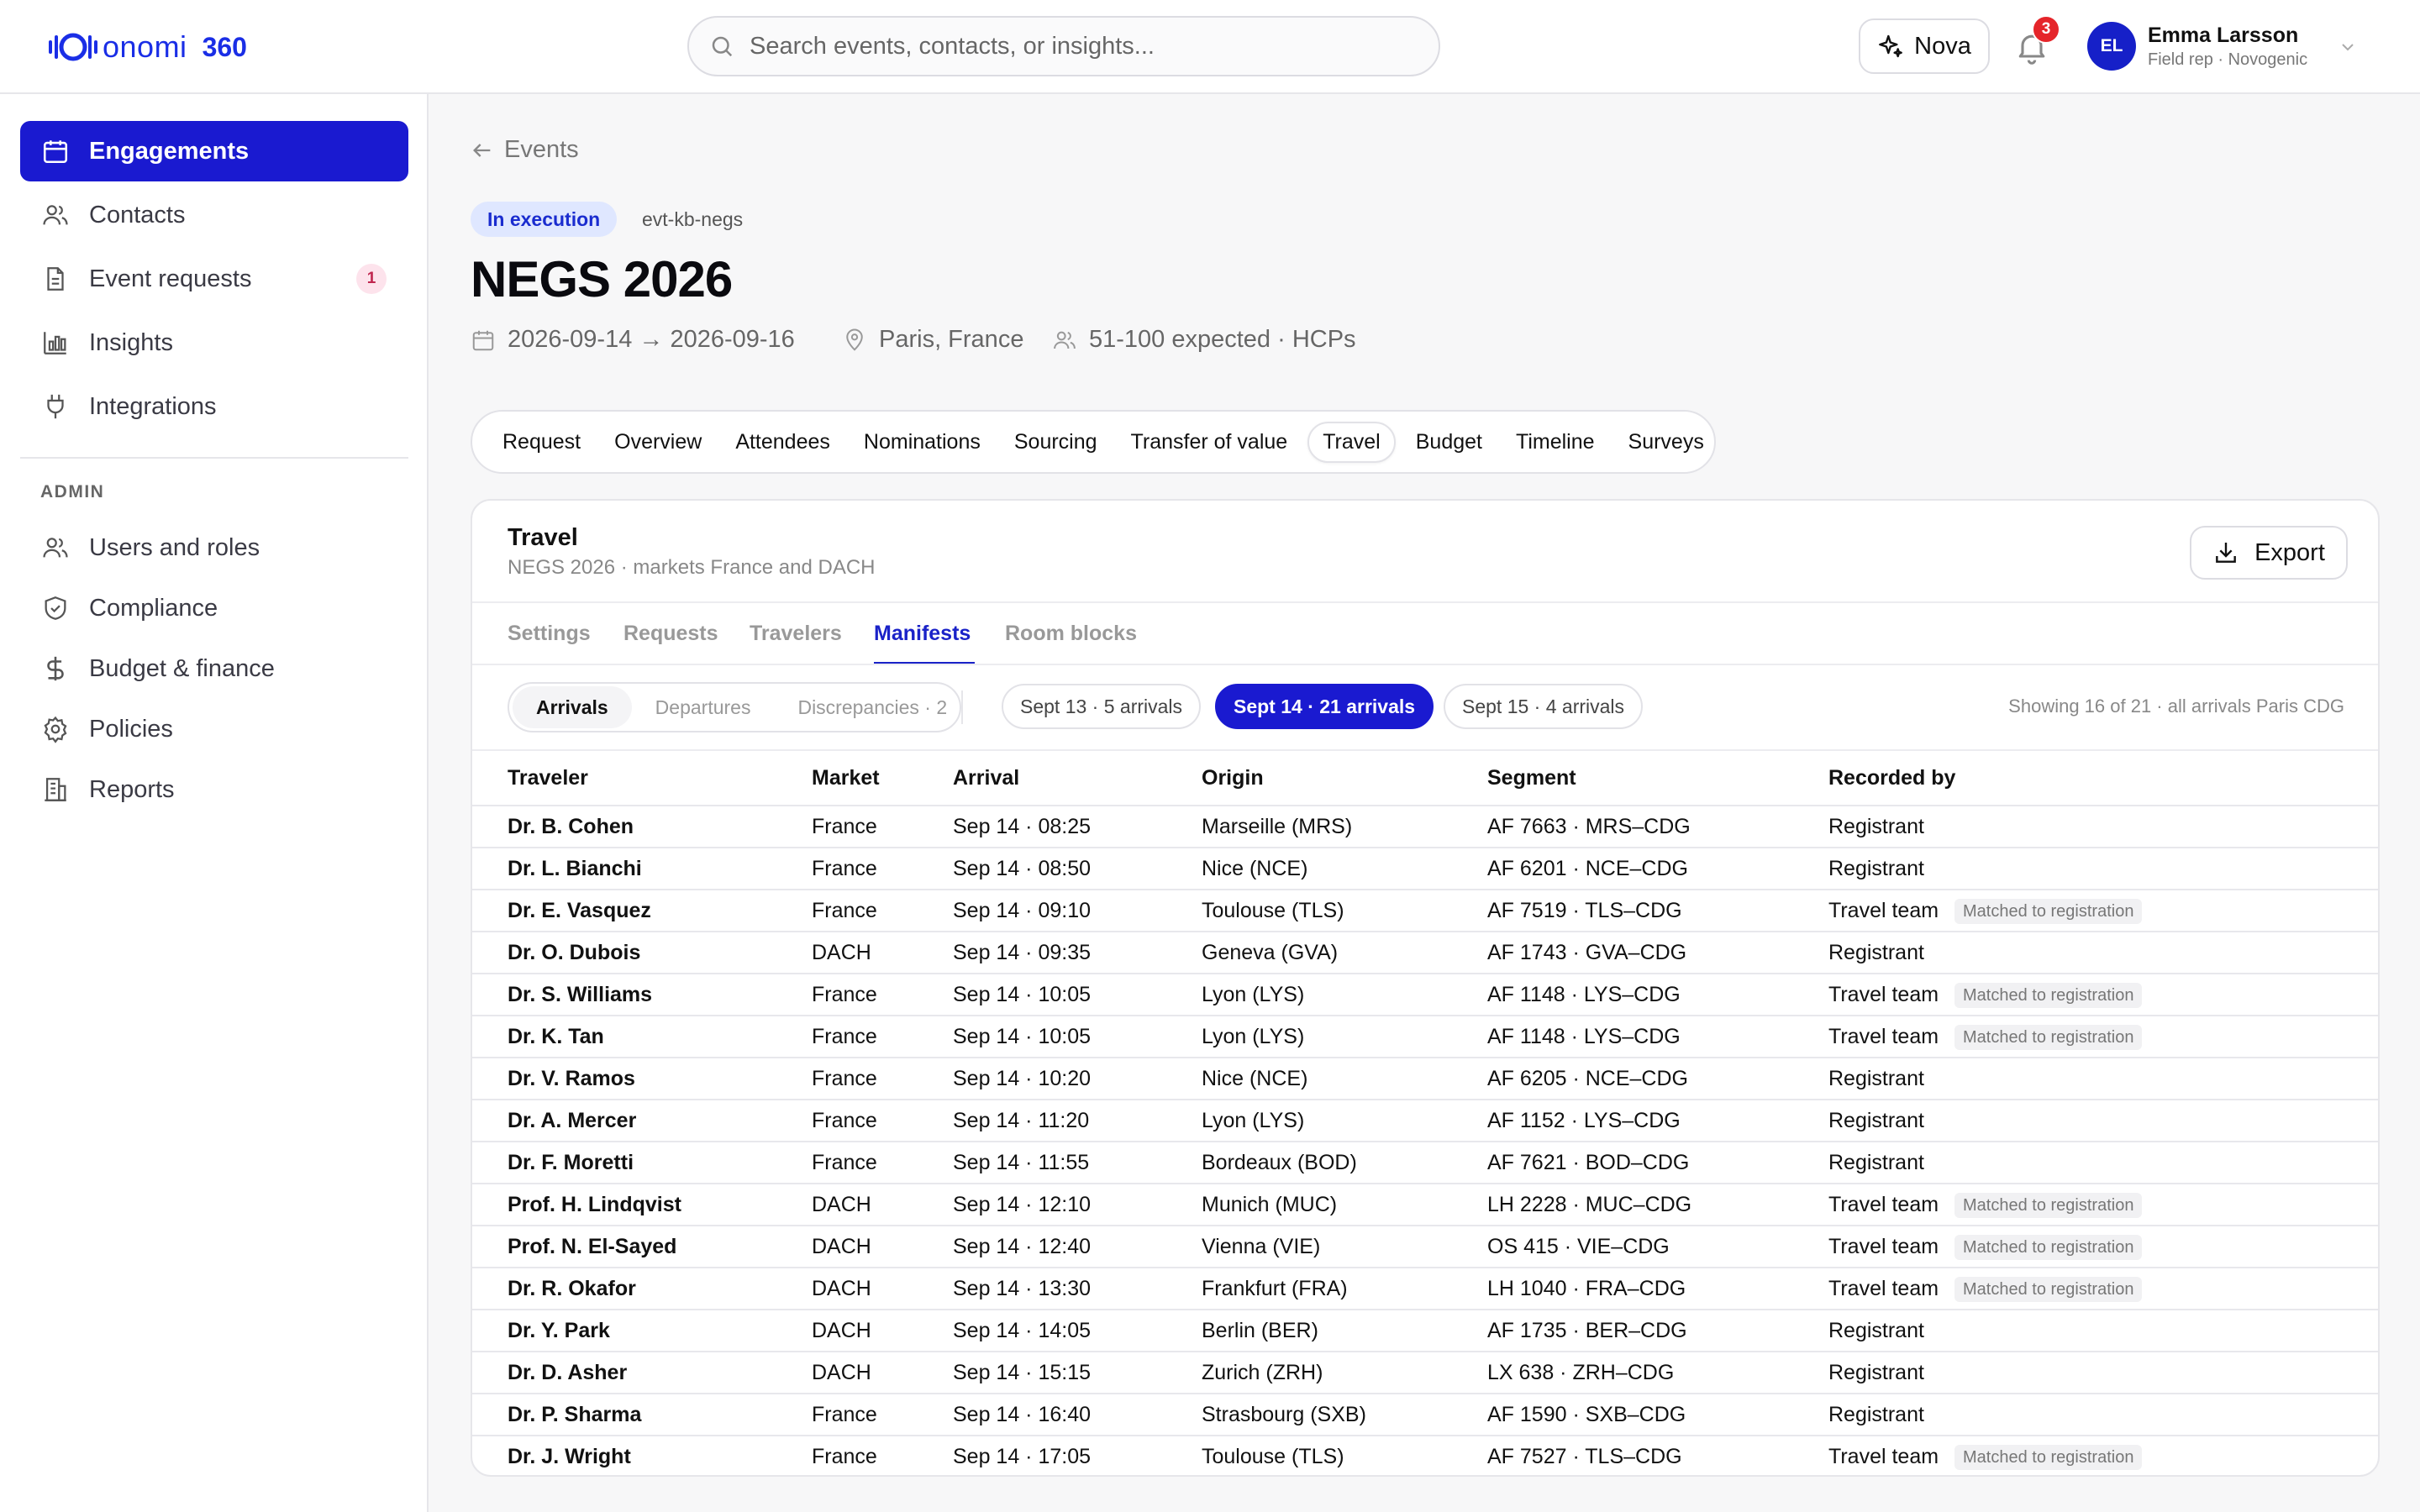  What do you see at coordinates (2348, 47) in the screenshot?
I see `chevron-down-icon` at bounding box center [2348, 47].